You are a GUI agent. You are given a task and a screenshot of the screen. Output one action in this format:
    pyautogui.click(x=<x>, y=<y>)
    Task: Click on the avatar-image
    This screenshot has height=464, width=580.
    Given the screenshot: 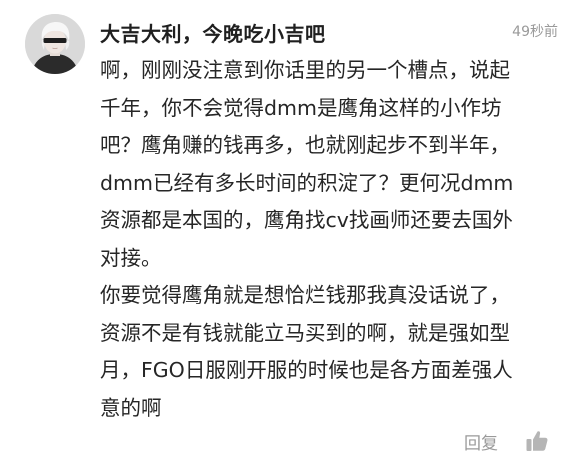 What is the action you would take?
    pyautogui.click(x=55, y=44)
    